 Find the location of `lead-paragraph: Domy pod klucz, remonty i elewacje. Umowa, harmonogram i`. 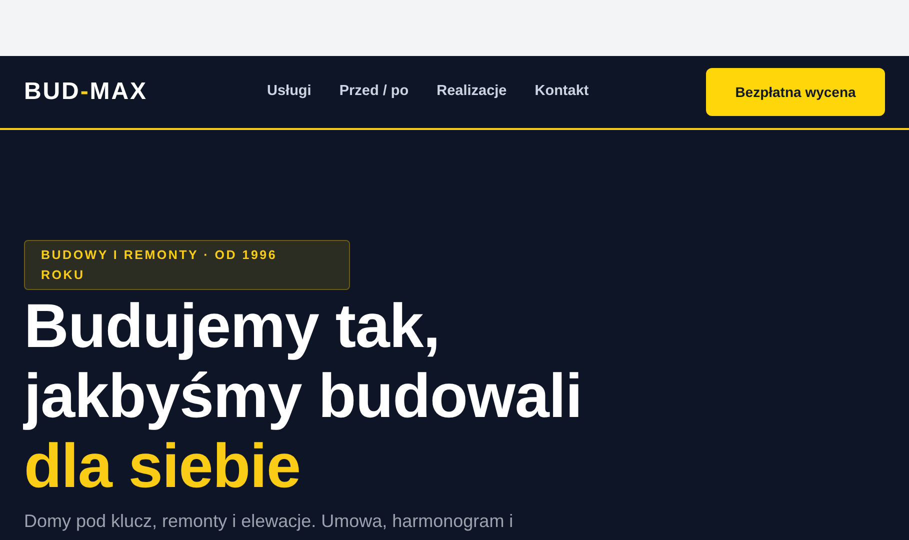

lead-paragraph: Domy pod klucz, remonty i elewacje. Umowa, harmonogram i is located at coordinates (269, 521).